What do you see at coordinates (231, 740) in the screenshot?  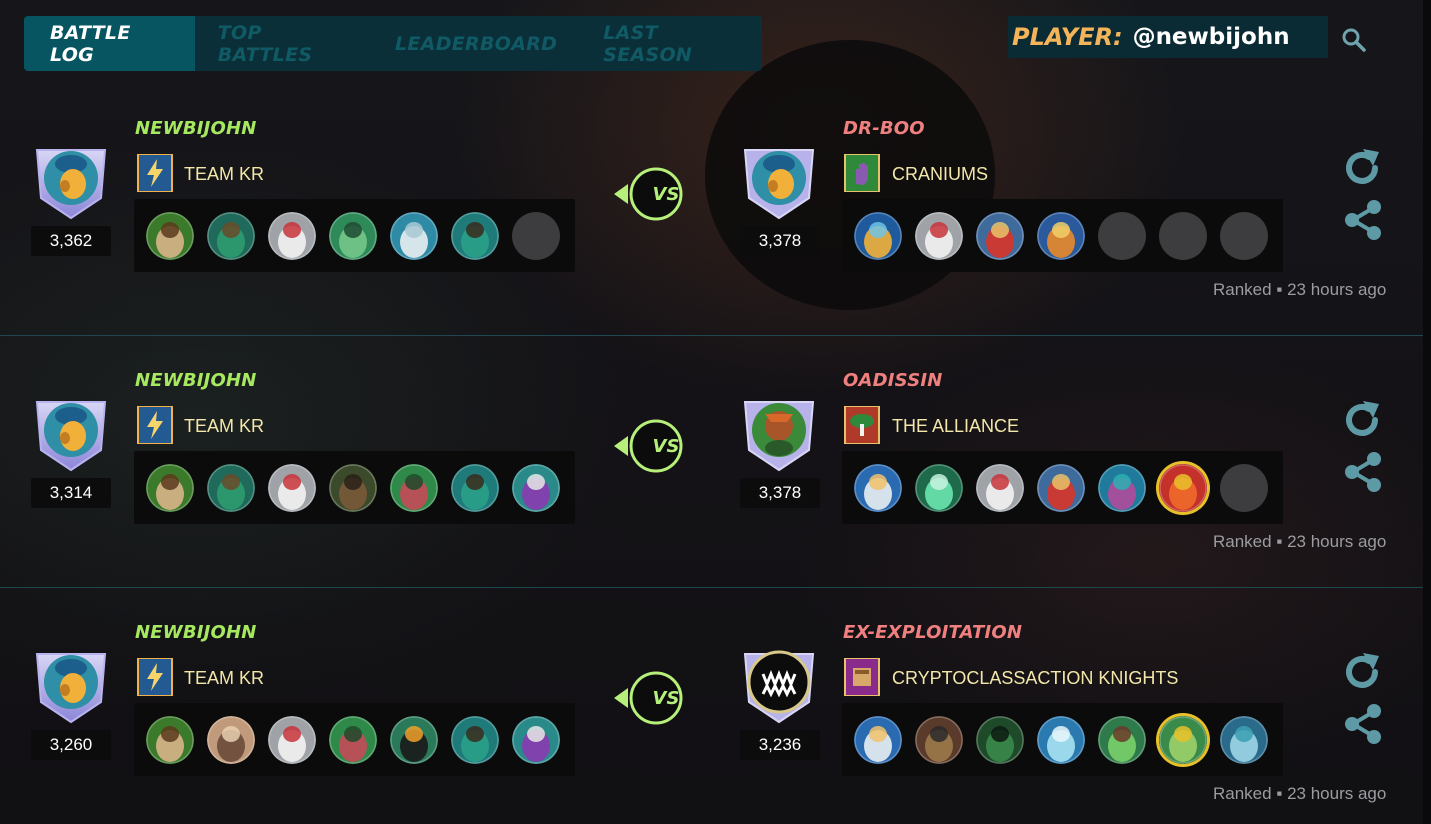 I see `card-brawler` at bounding box center [231, 740].